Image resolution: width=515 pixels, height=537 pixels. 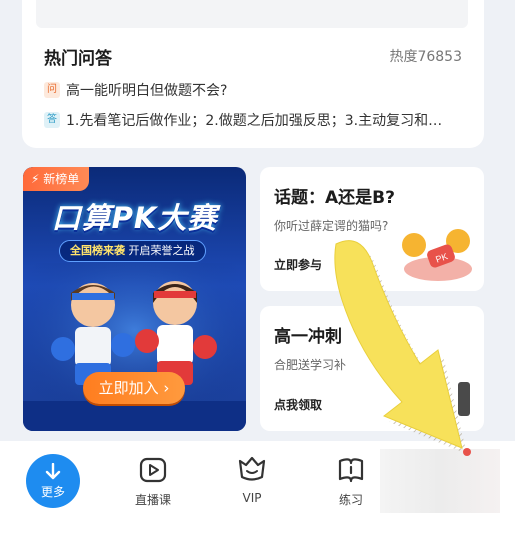 What do you see at coordinates (298, 264) in the screenshot?
I see `participate-link: 立即参与` at bounding box center [298, 264].